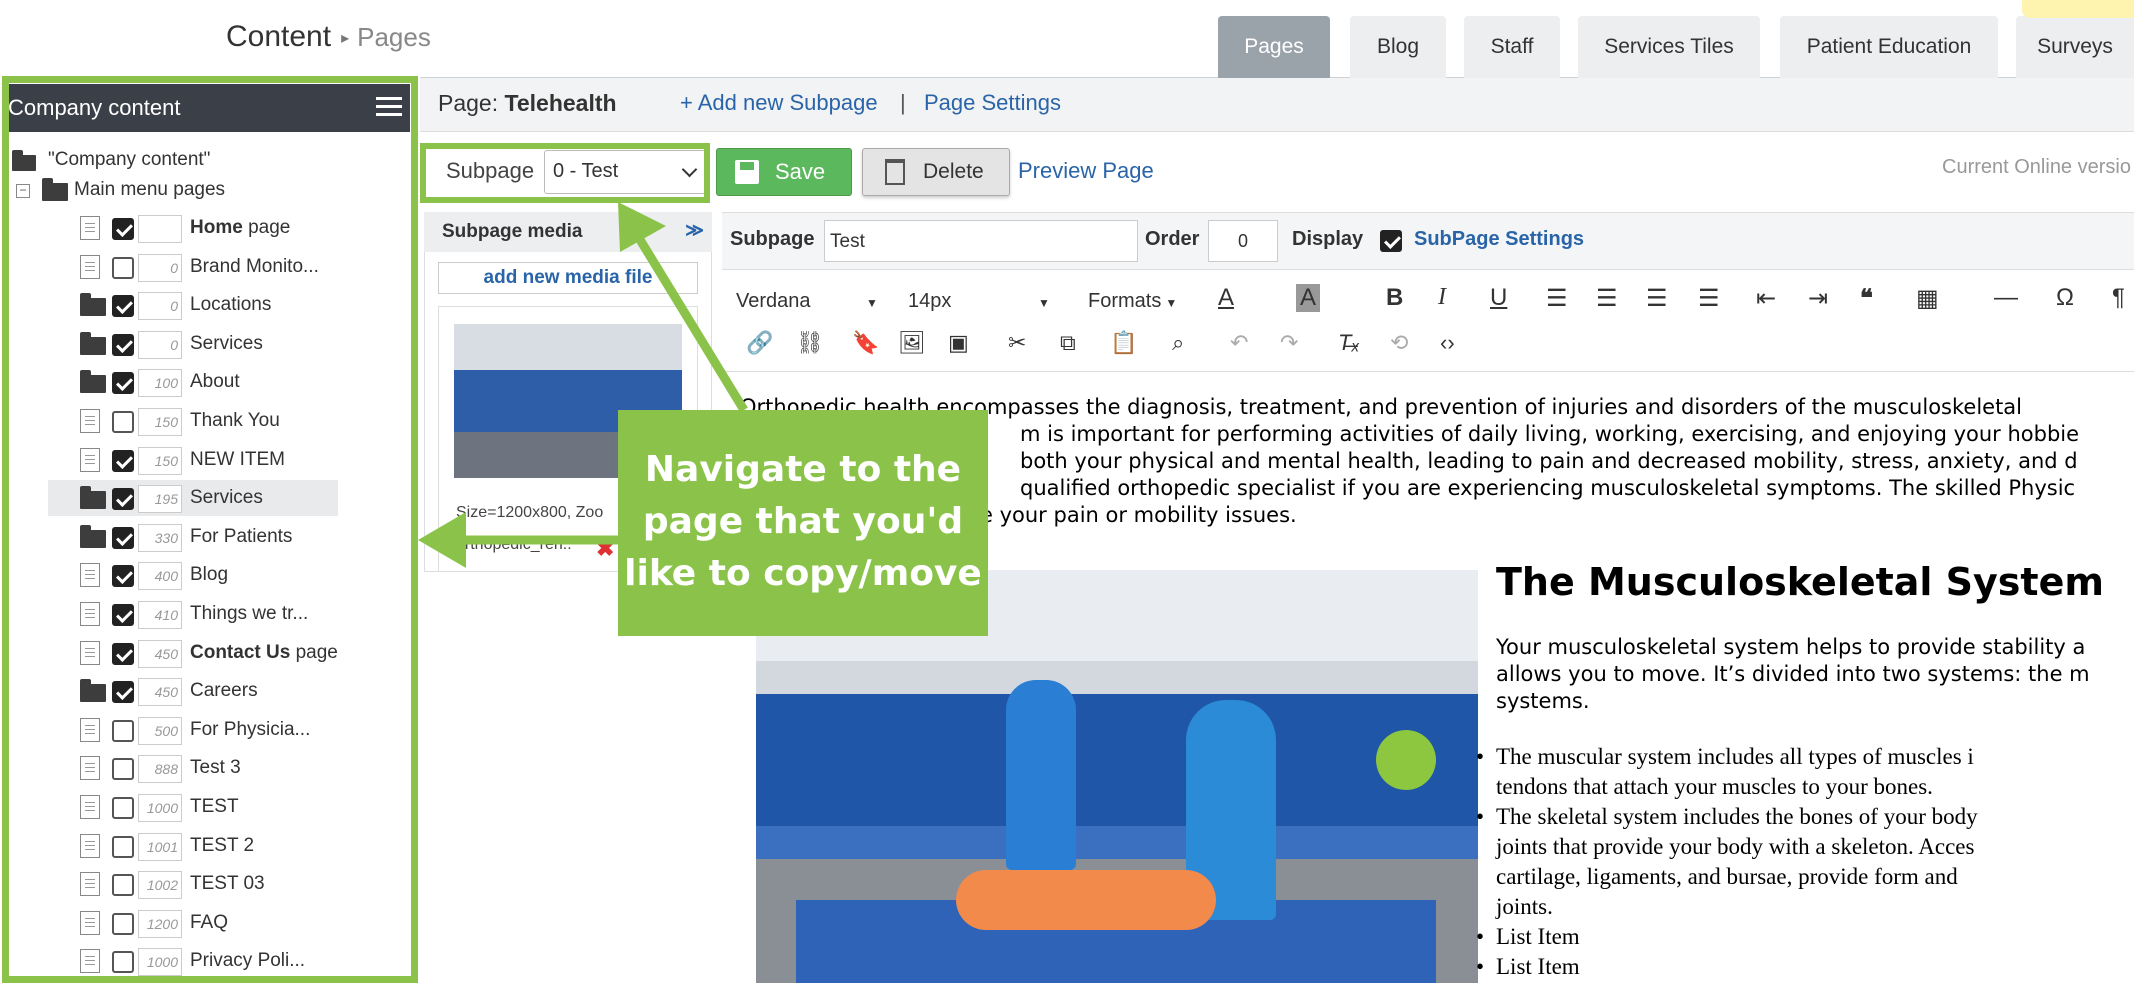 The width and height of the screenshot is (2134, 983). I want to click on tab-surveys: Surveys, so click(2075, 47).